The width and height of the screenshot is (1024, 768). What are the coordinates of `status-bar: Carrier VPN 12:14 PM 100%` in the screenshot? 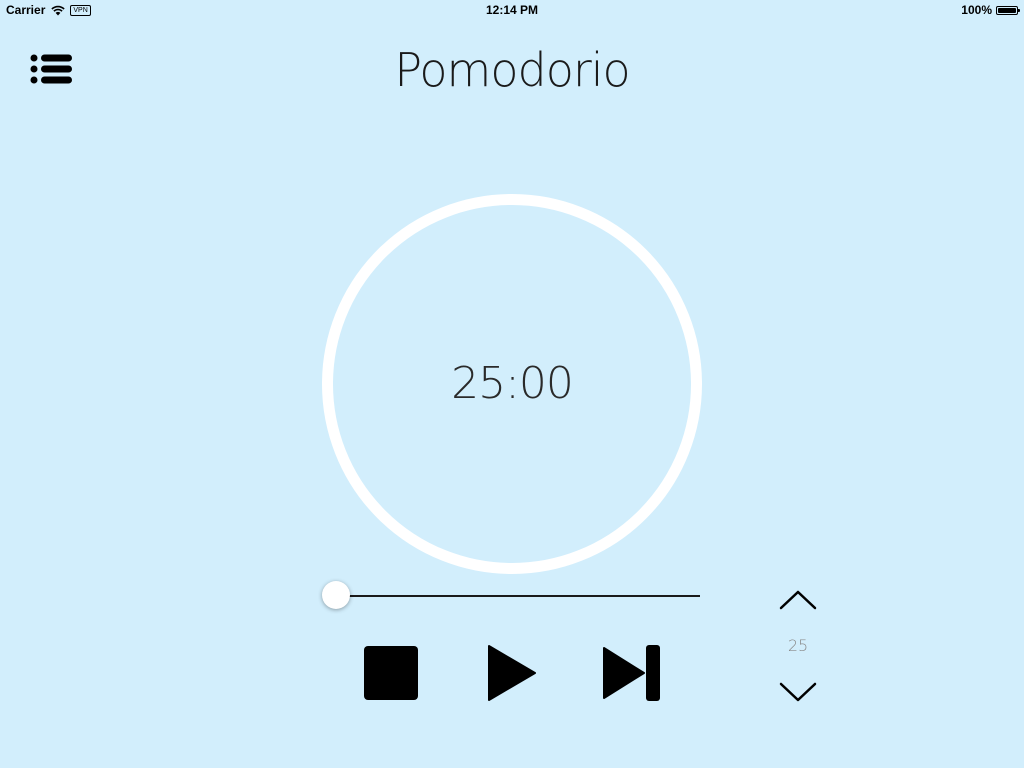 It's located at (512, 10).